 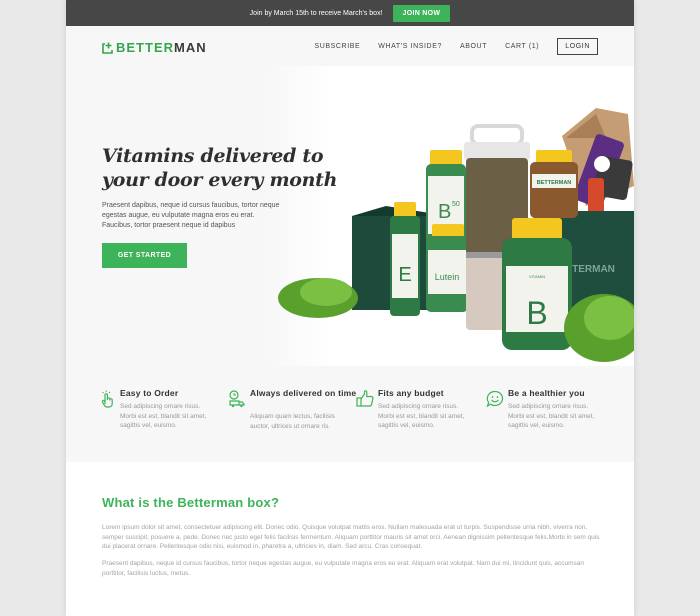 What do you see at coordinates (405, 210) in the screenshot?
I see `bottle-e-cap` at bounding box center [405, 210].